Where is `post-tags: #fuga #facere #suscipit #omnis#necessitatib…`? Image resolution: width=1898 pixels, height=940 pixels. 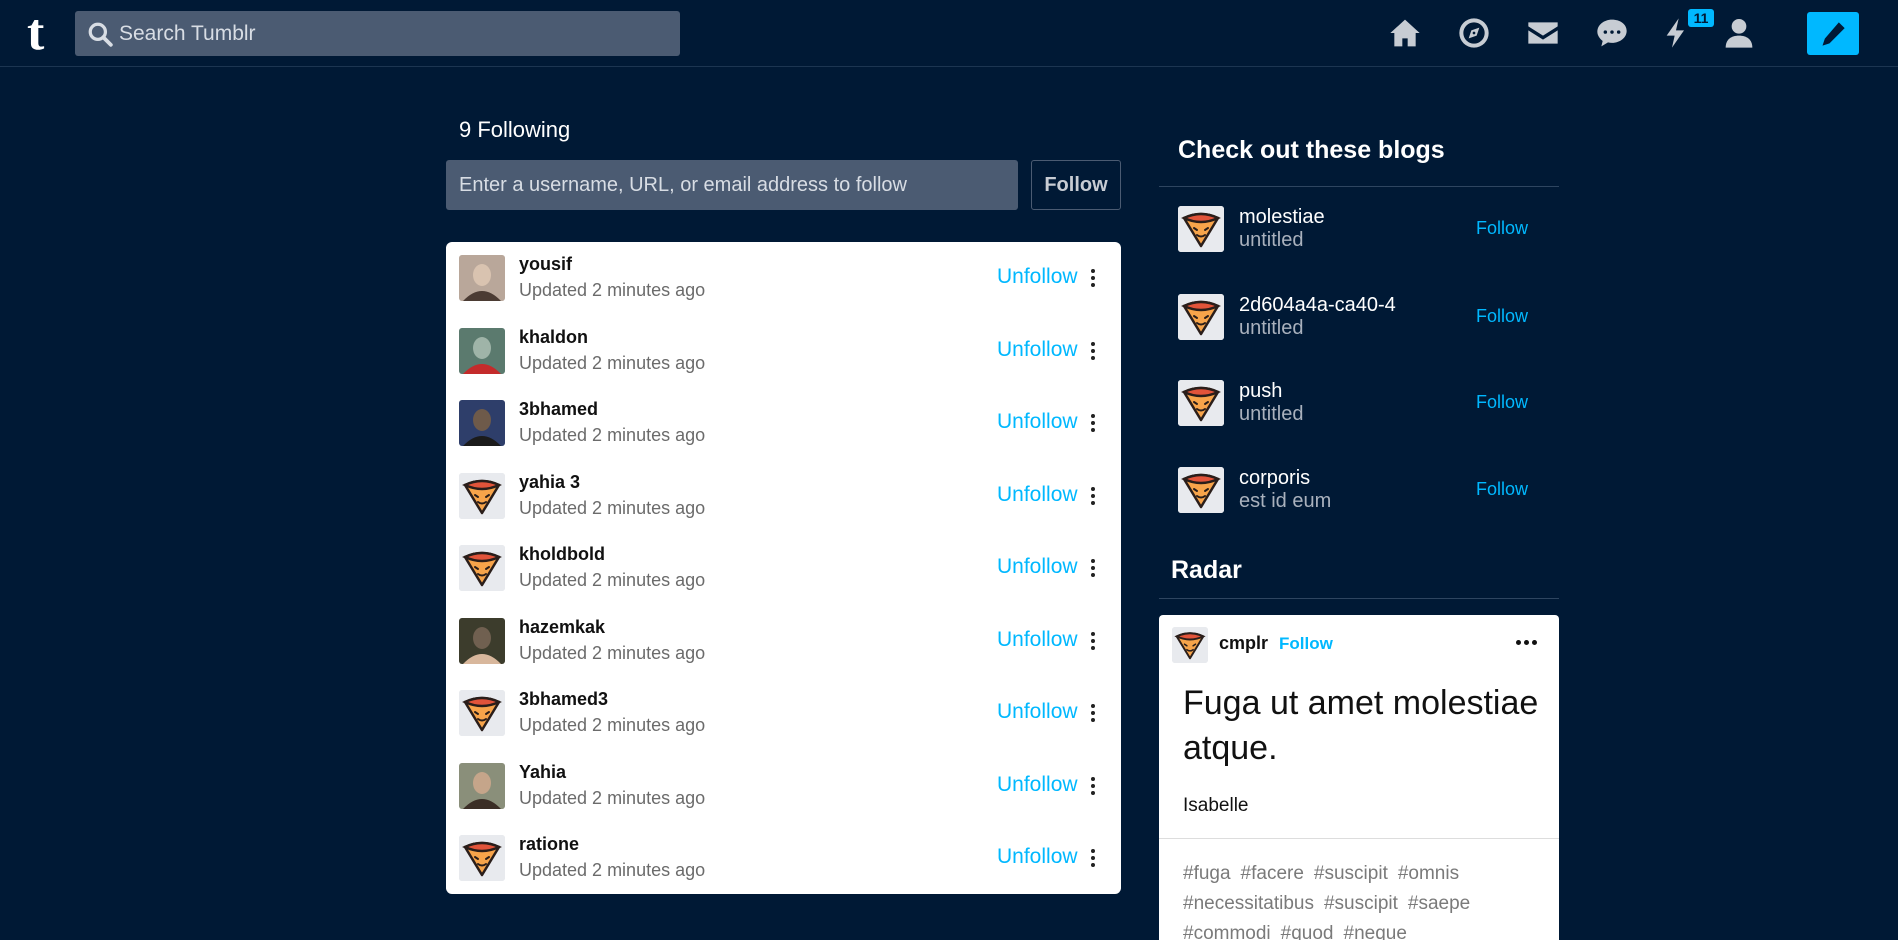
post-tags: #fuga #facere #suscipit #omnis#necessitatib… is located at coordinates (1363, 899).